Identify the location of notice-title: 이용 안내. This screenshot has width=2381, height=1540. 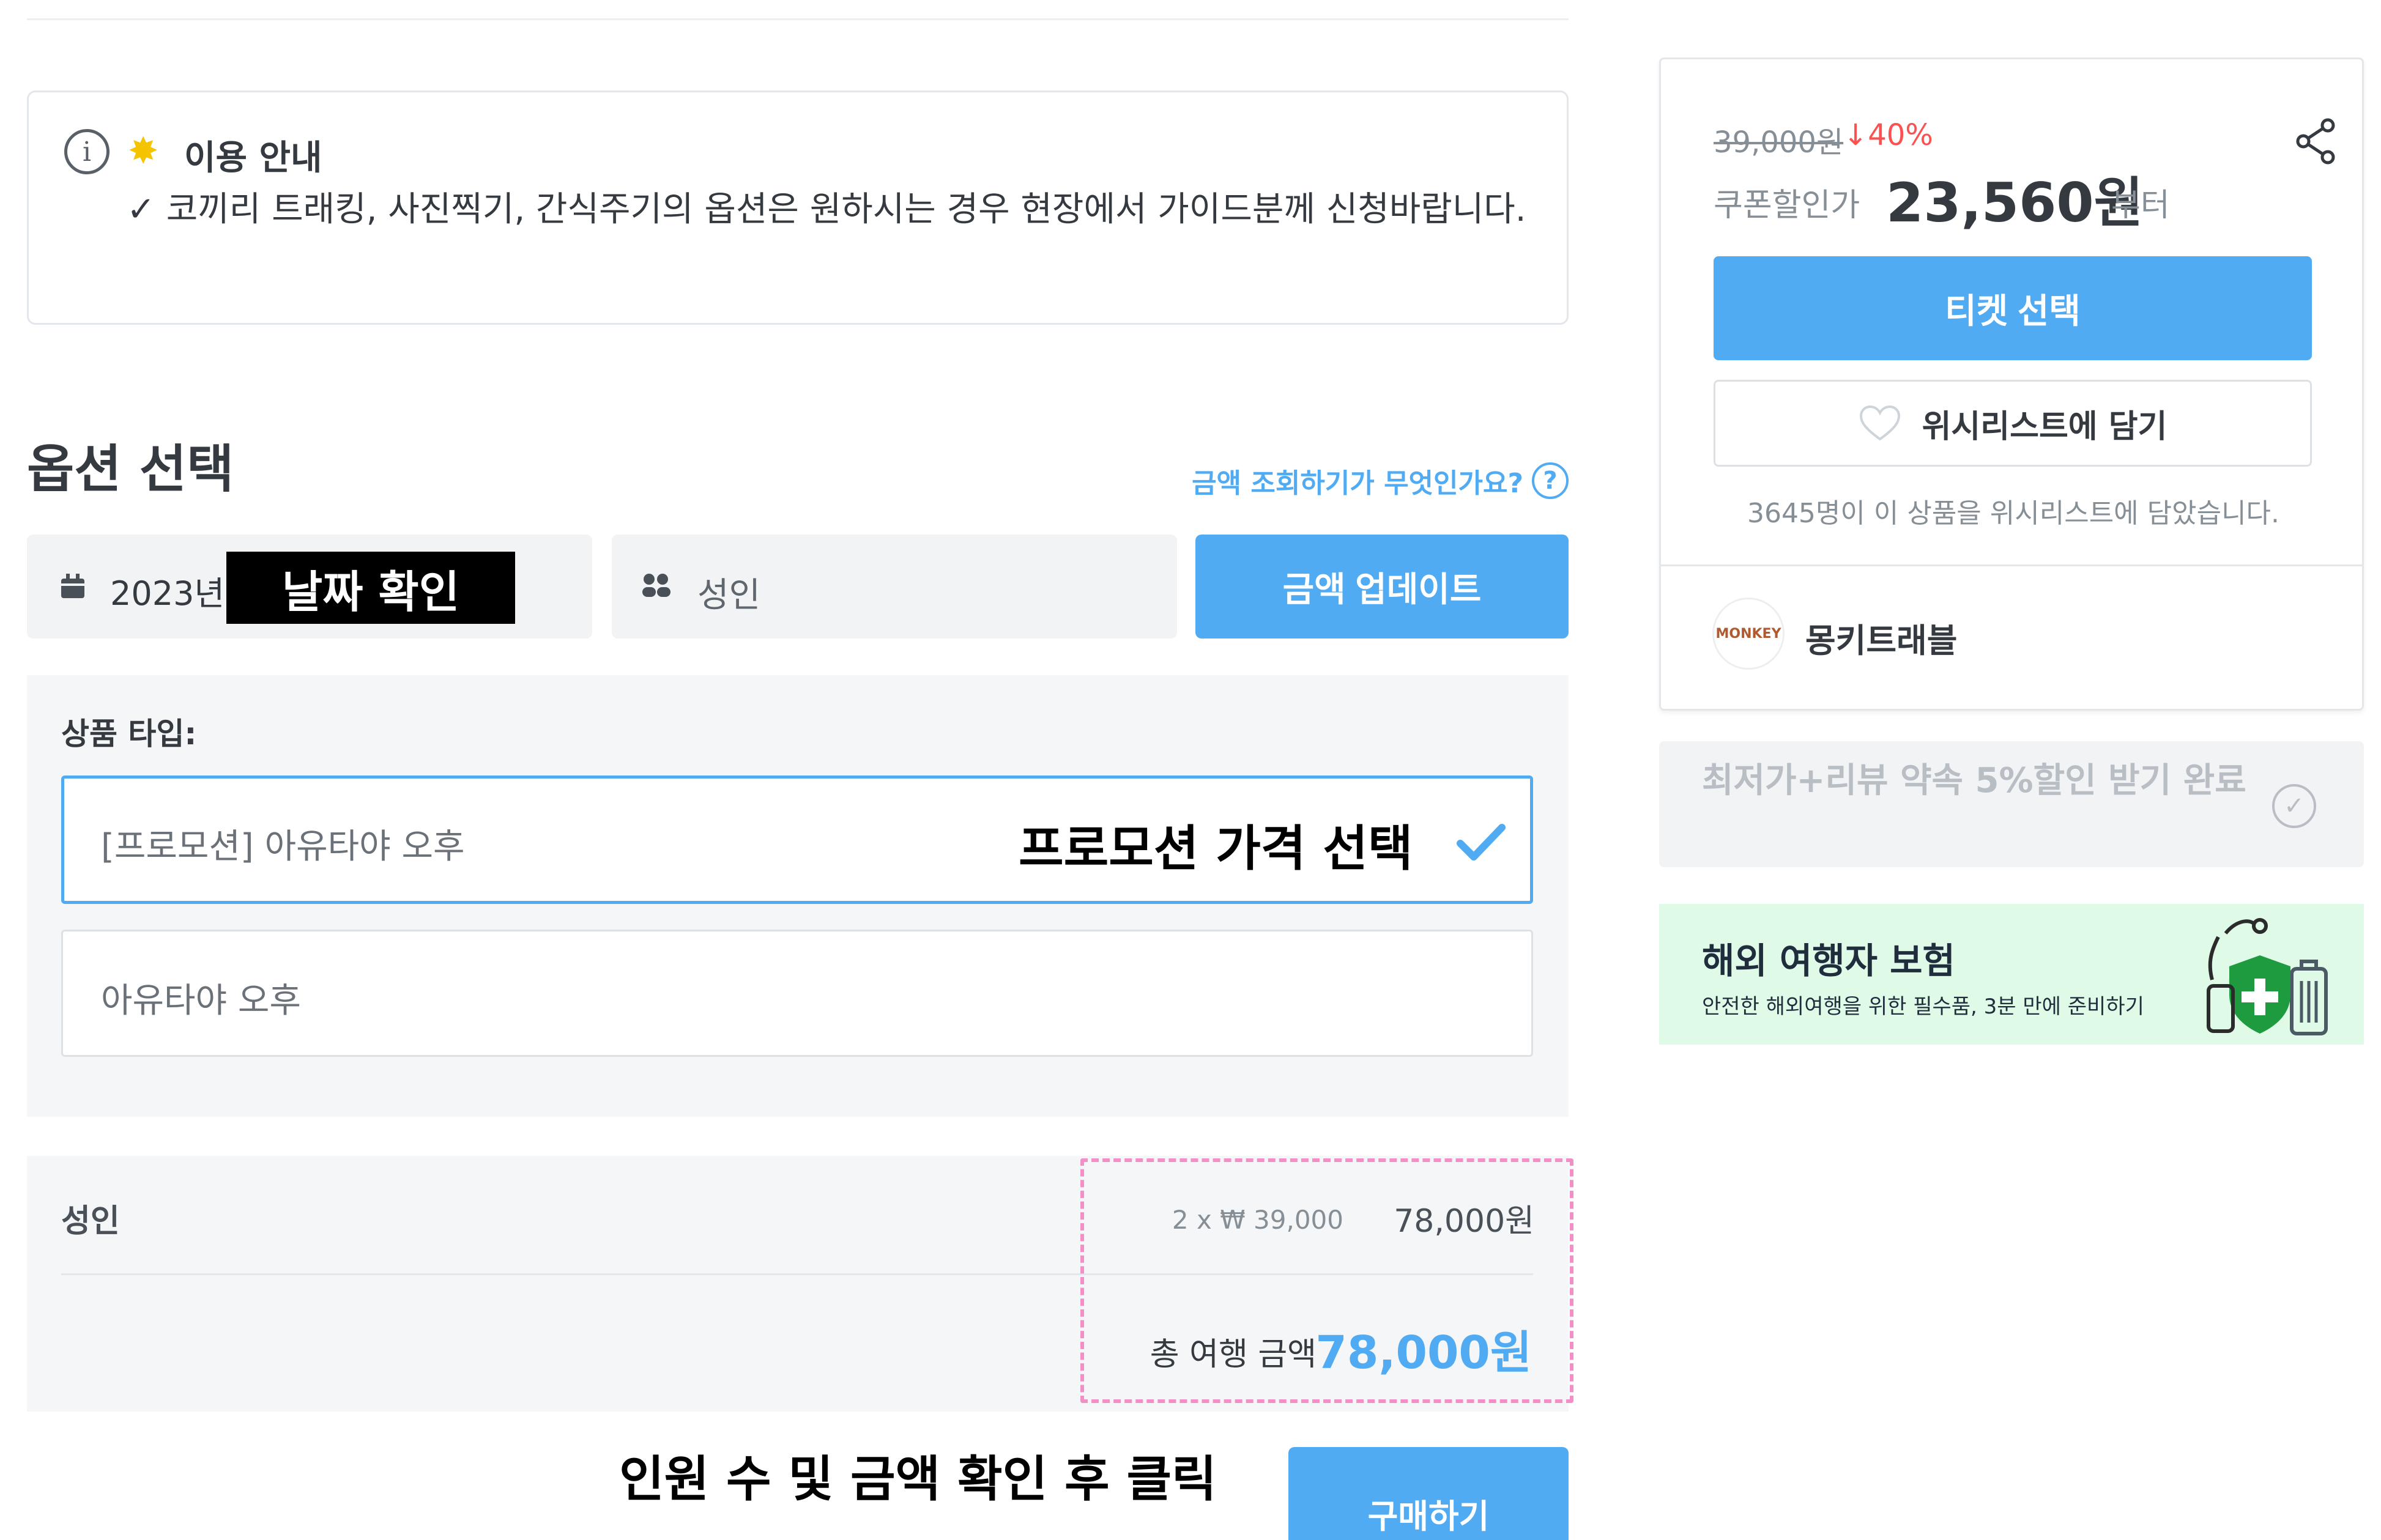
(253, 158).